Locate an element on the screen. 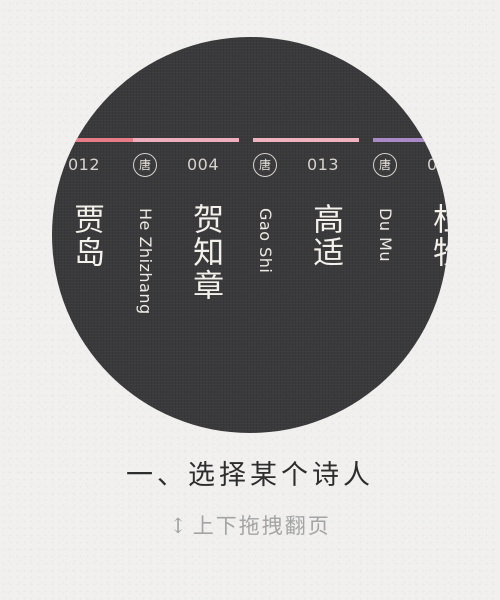 Image resolution: width=500 pixels, height=600 pixels. poet-name: 高适 is located at coordinates (325, 236).